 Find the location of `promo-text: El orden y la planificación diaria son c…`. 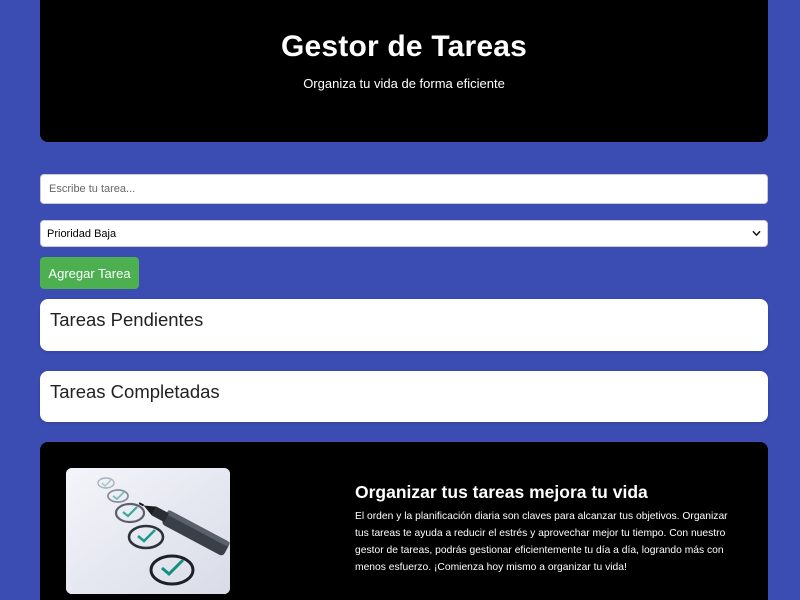

promo-text: El orden y la planificación diaria son c… is located at coordinates (541, 542).